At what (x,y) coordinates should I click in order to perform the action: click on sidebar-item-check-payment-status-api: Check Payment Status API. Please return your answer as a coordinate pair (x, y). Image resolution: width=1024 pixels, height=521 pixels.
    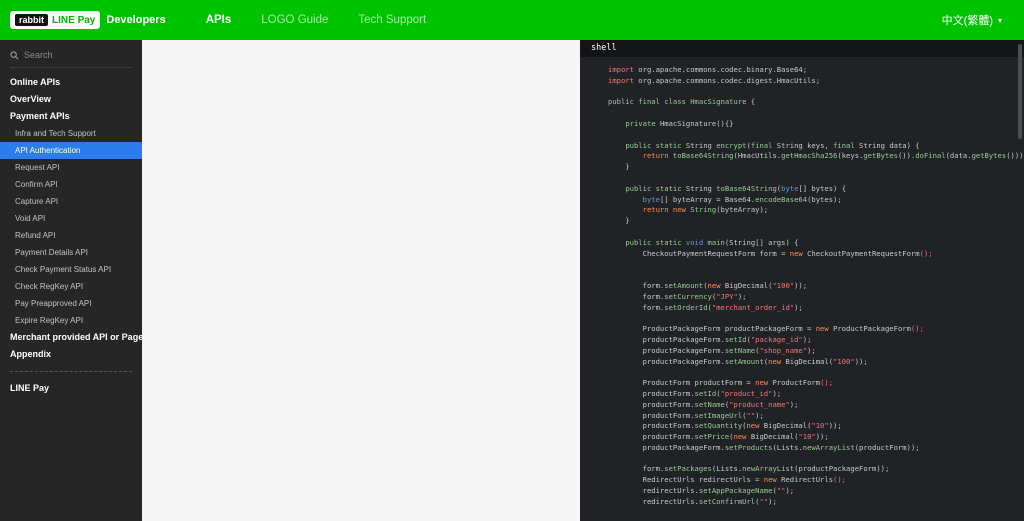
    Looking at the image, I should click on (71, 269).